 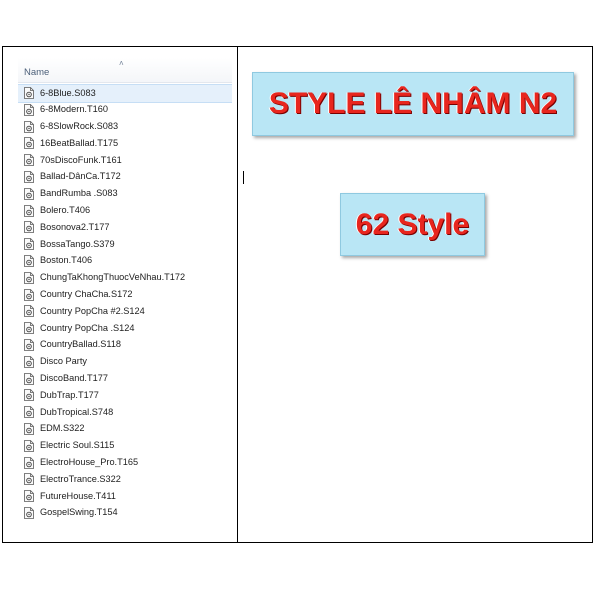 What do you see at coordinates (79, 193) in the screenshot?
I see `file-name: BandRumba .S083` at bounding box center [79, 193].